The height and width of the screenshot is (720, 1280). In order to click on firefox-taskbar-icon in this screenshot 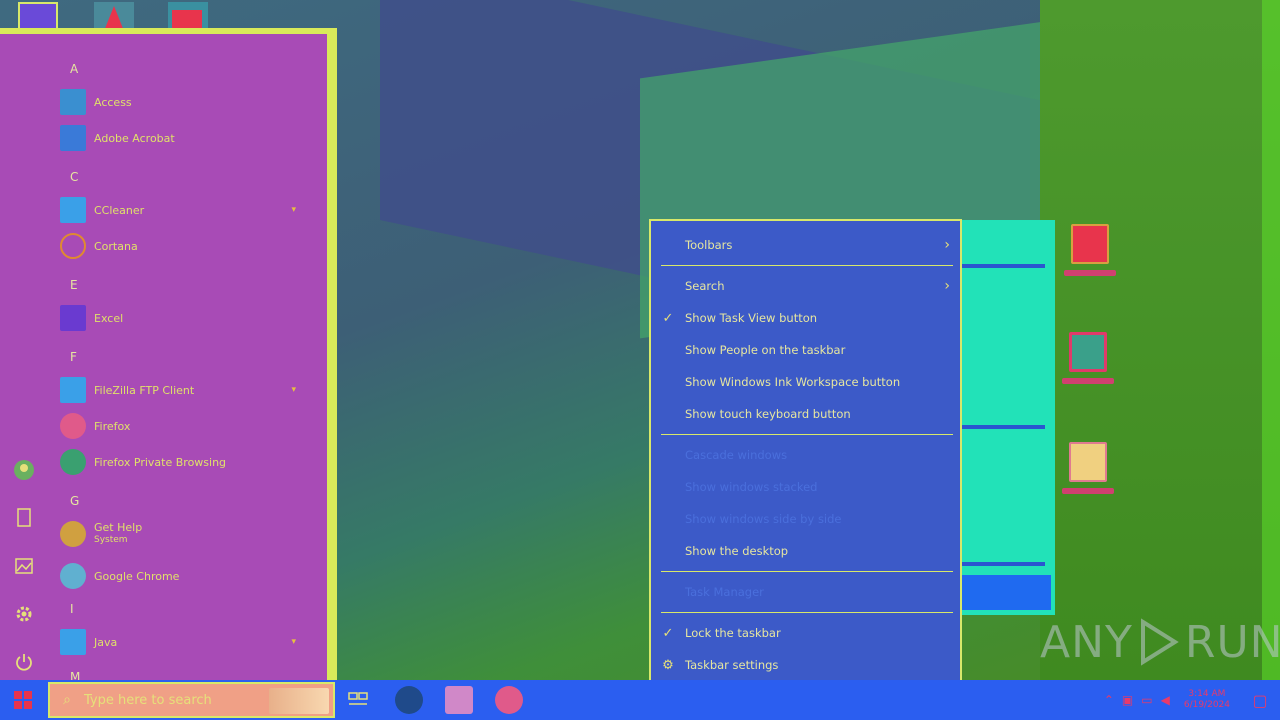, I will do `click(509, 700)`.